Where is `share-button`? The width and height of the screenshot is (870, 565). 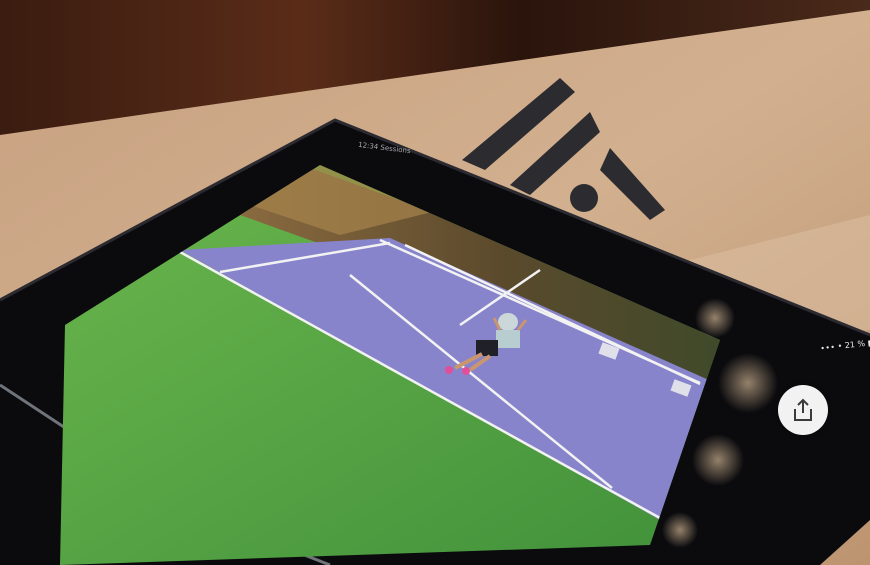
share-button is located at coordinates (803, 410).